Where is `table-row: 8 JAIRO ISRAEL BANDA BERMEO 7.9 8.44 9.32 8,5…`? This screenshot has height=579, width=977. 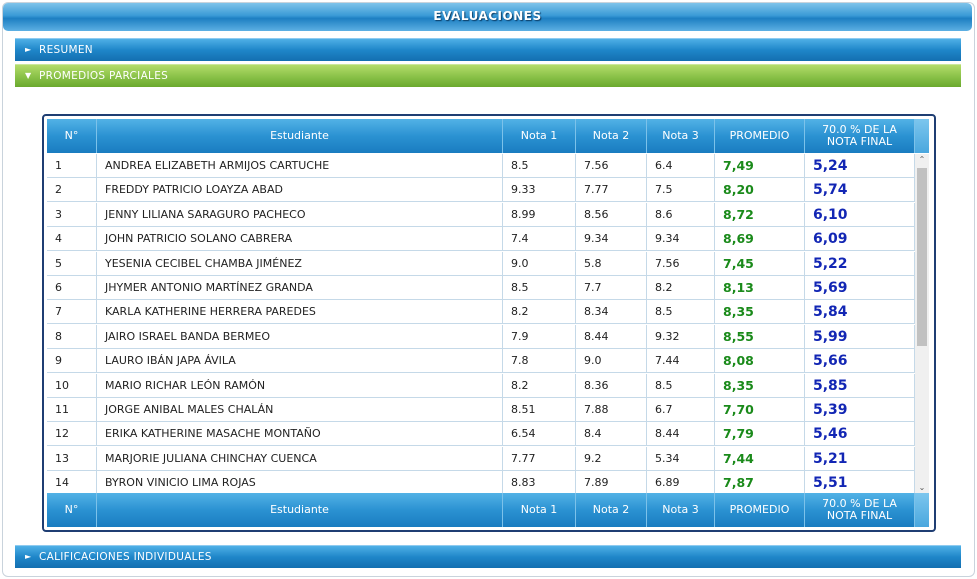 table-row: 8 JAIRO ISRAEL BANDA BERMEO 7.9 8.44 9.32 8,5… is located at coordinates (481, 336).